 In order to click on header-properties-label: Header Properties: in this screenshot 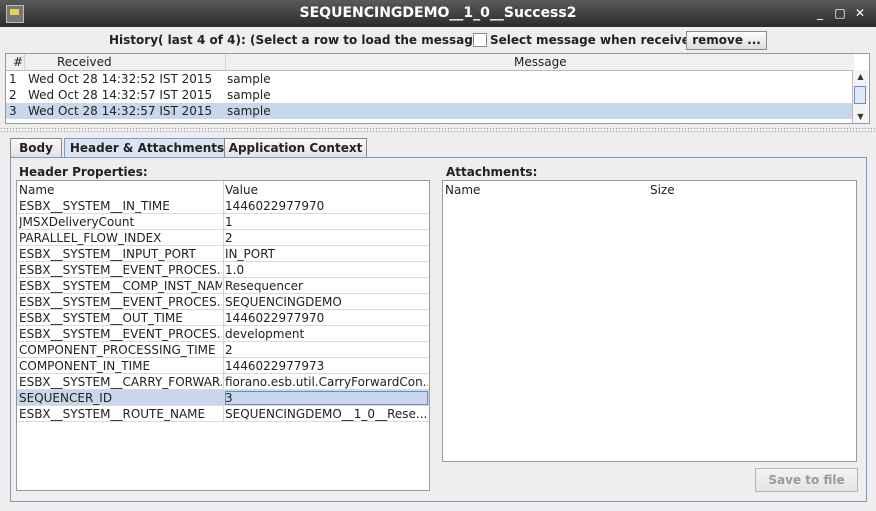, I will do `click(83, 172)`.